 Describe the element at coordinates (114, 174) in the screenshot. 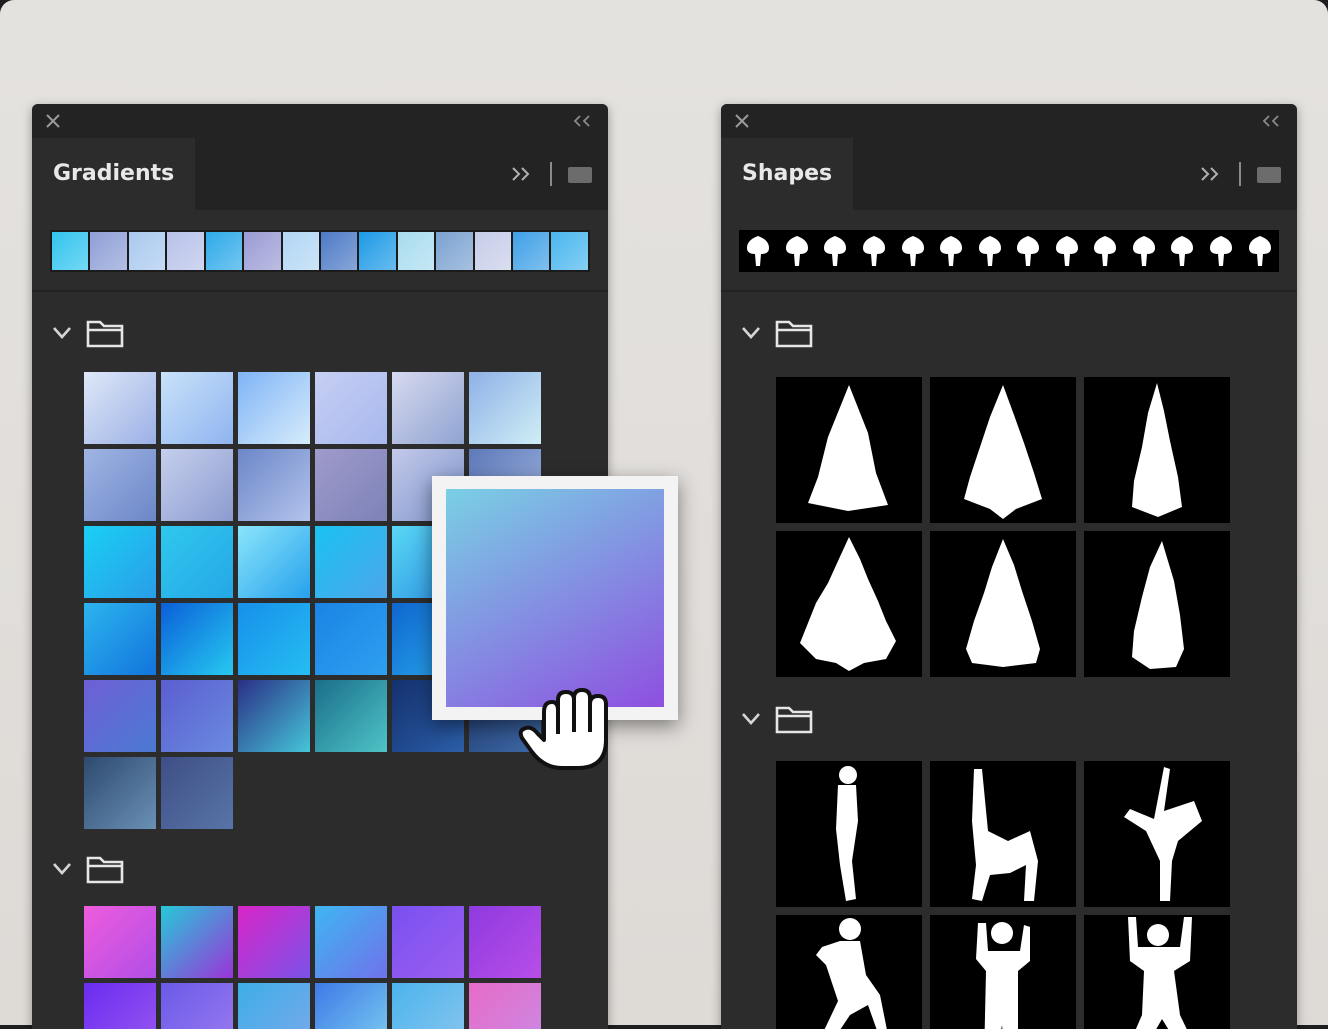

I see `tab-gradients: Gradients` at that location.